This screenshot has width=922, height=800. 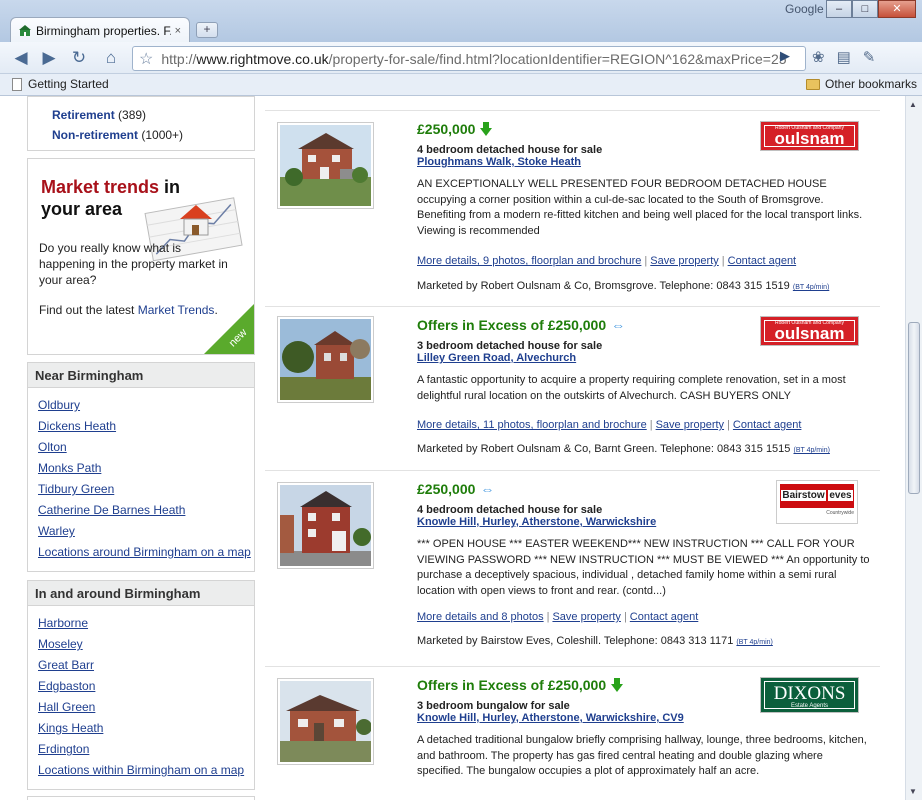 I want to click on scrollbar-thumb, so click(x=914, y=408).